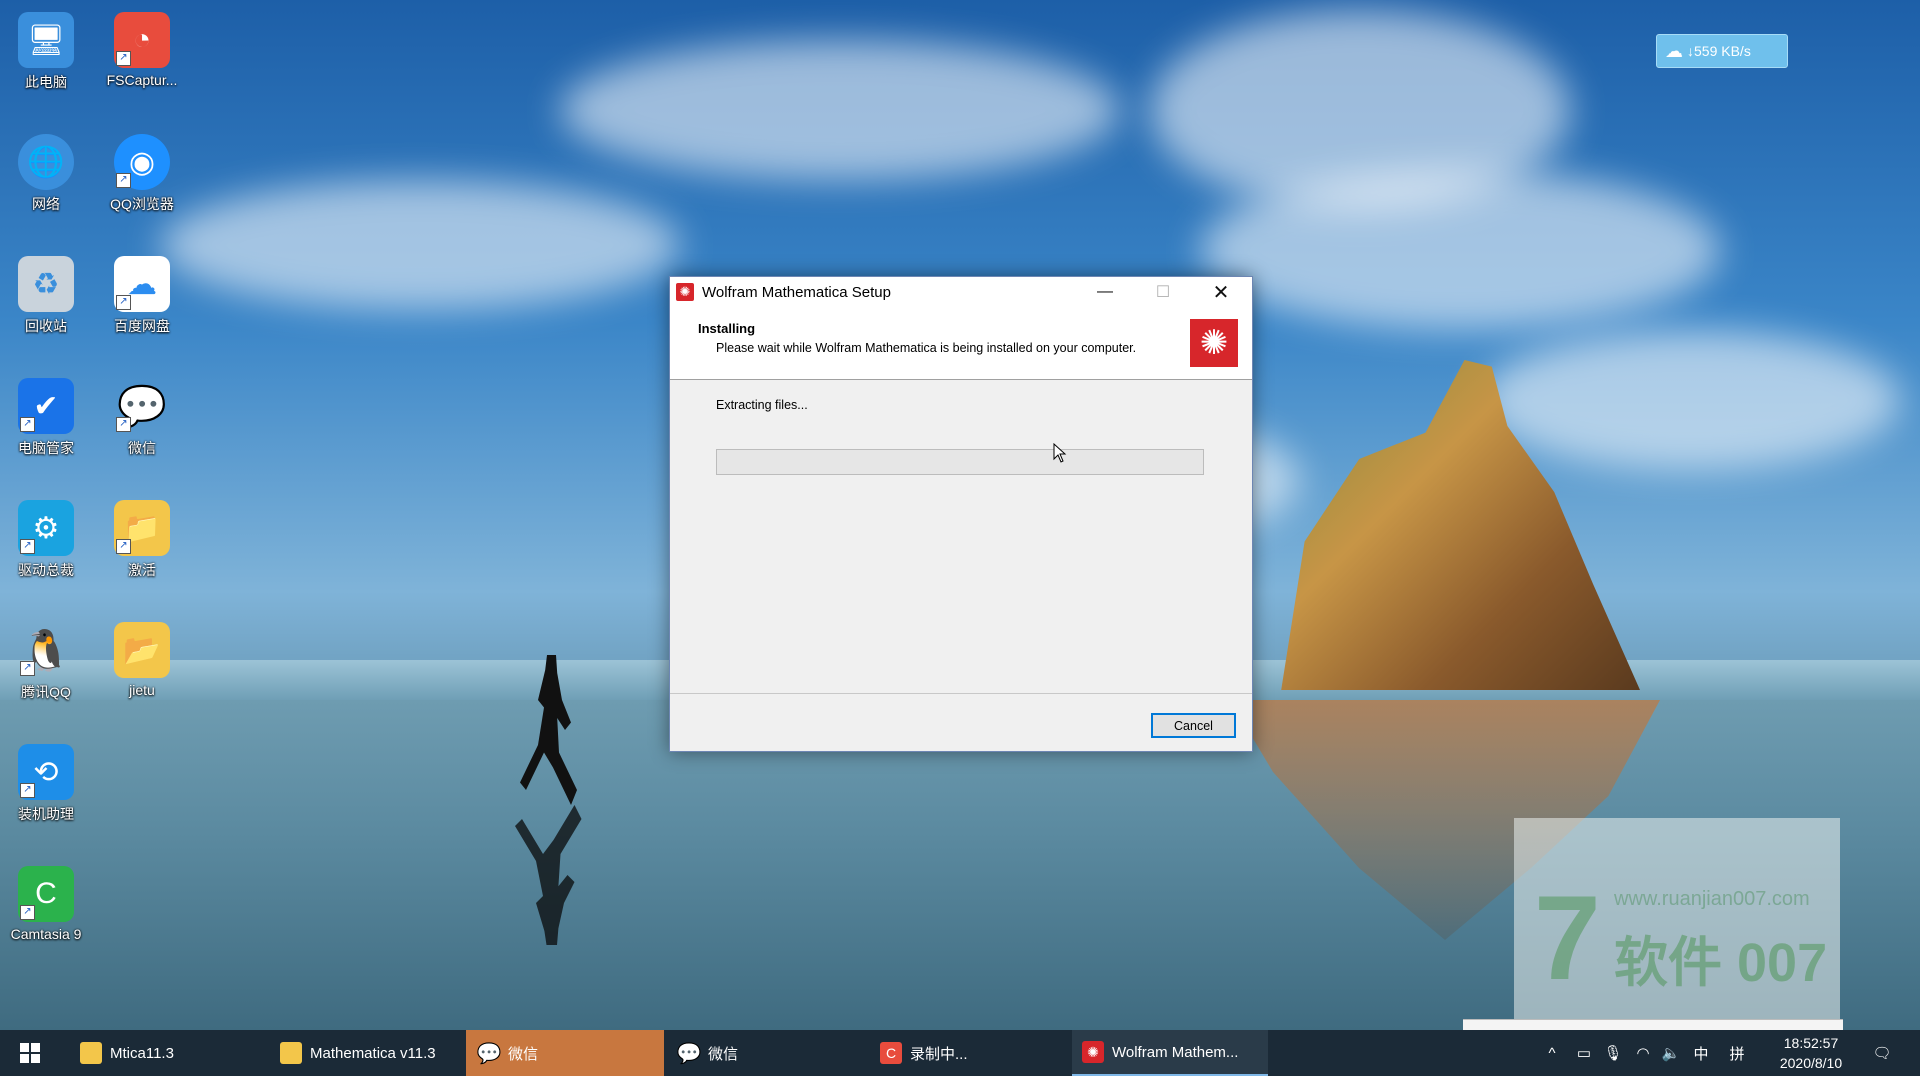 The width and height of the screenshot is (1920, 1076). I want to click on desktop-icon-network: 🌐 网络, so click(46, 174).